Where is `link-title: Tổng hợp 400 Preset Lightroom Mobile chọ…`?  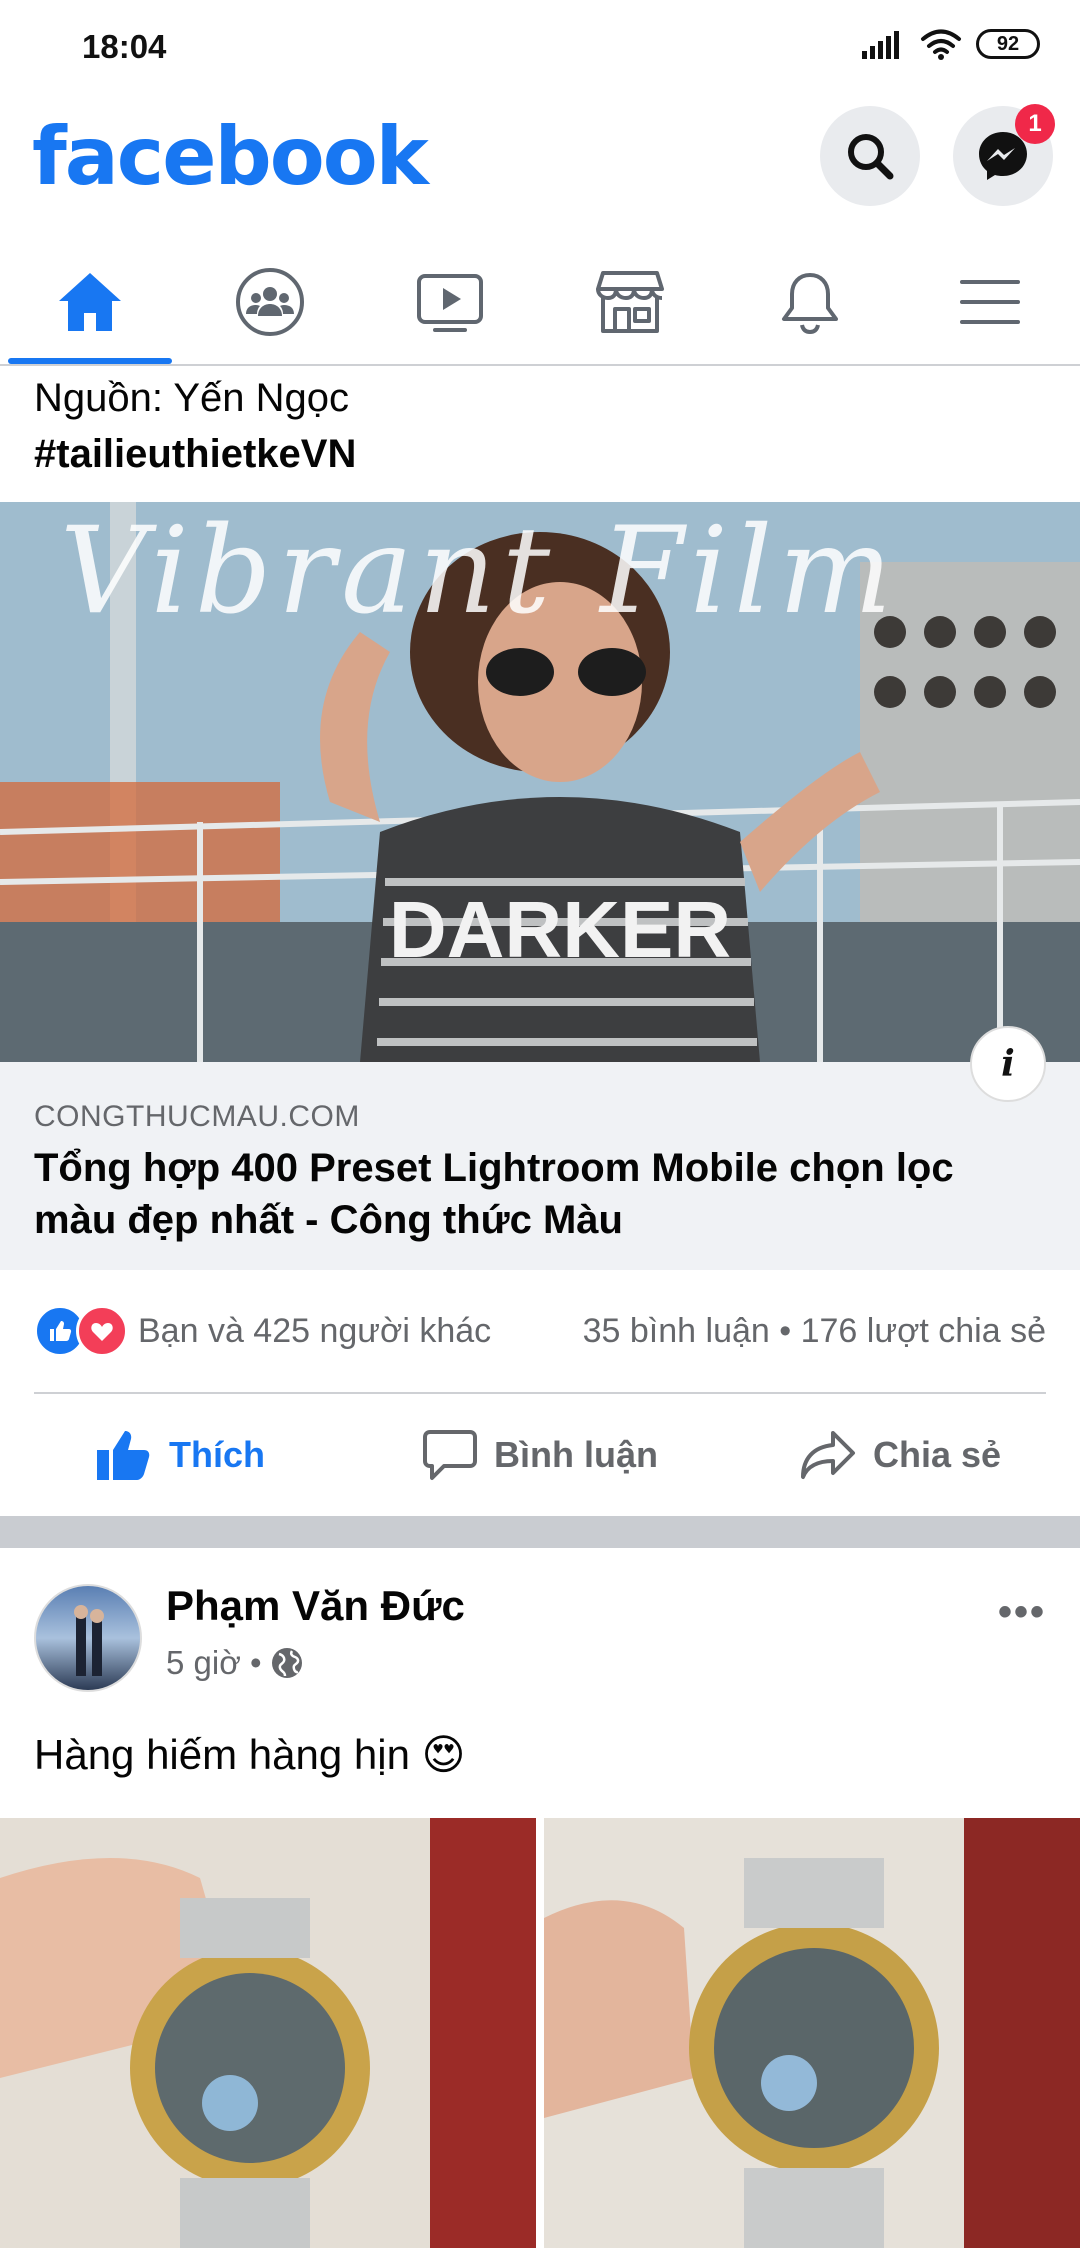 link-title: Tổng hợp 400 Preset Lightroom Mobile chọ… is located at coordinates (494, 1194).